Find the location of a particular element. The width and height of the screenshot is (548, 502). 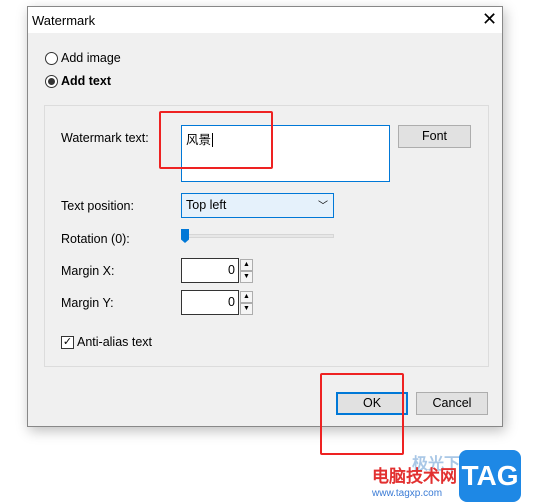

margin-x-up: ▲ is located at coordinates (246, 265).